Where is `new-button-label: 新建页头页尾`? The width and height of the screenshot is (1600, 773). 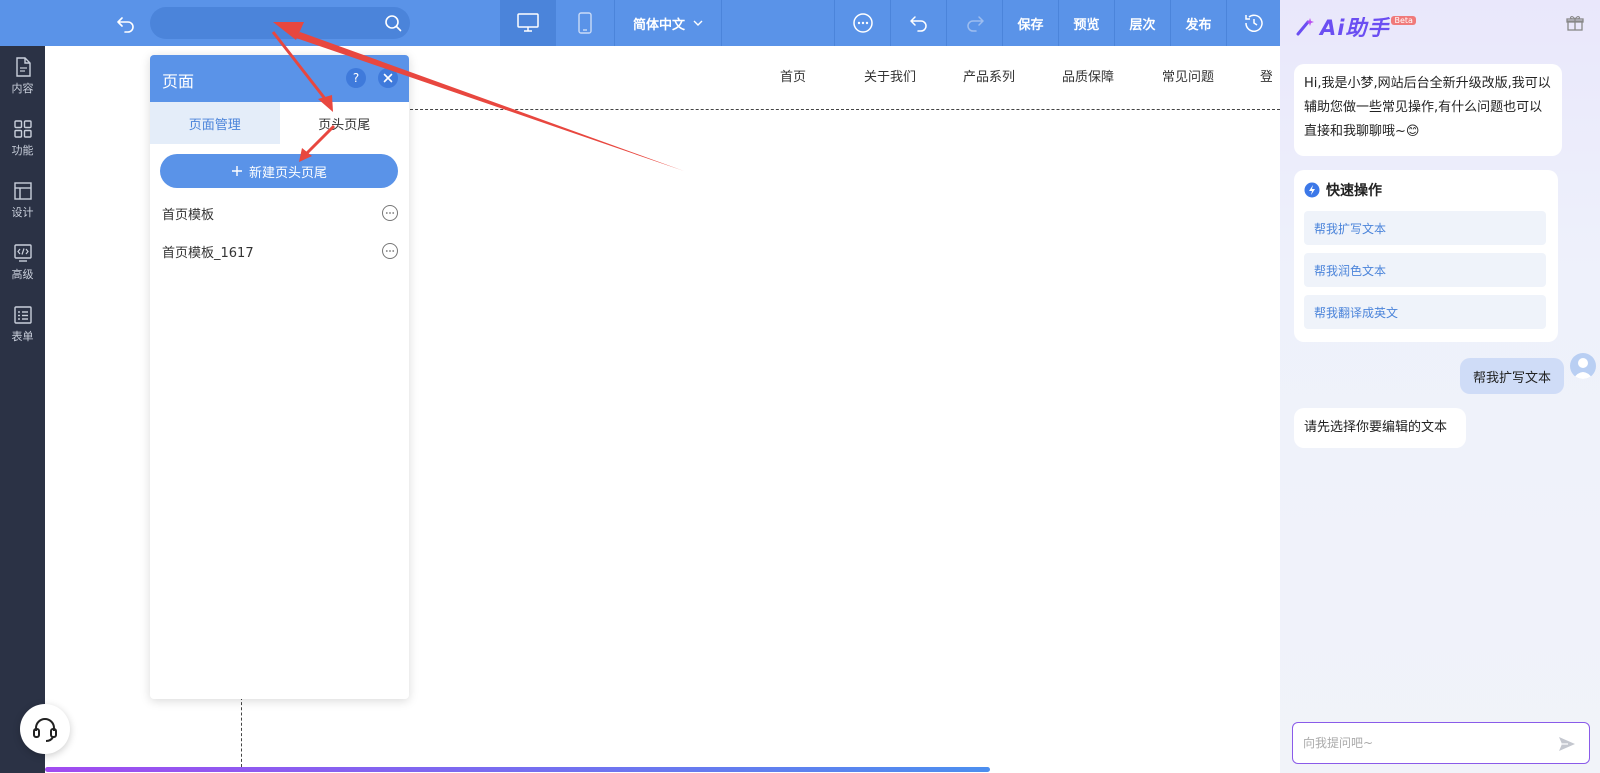 new-button-label: 新建页头页尾 is located at coordinates (287, 173).